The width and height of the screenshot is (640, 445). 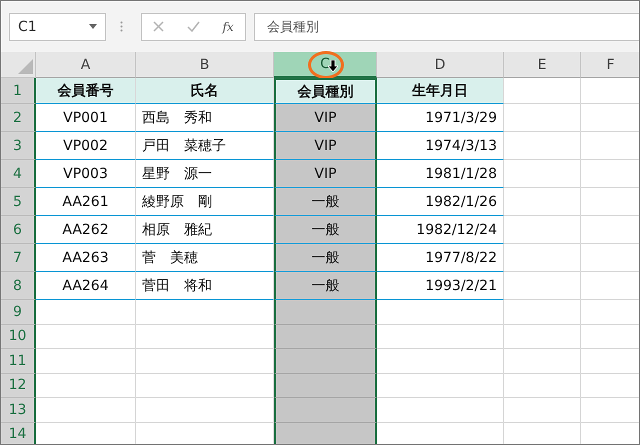 I want to click on table-cell: VP002, so click(x=86, y=146).